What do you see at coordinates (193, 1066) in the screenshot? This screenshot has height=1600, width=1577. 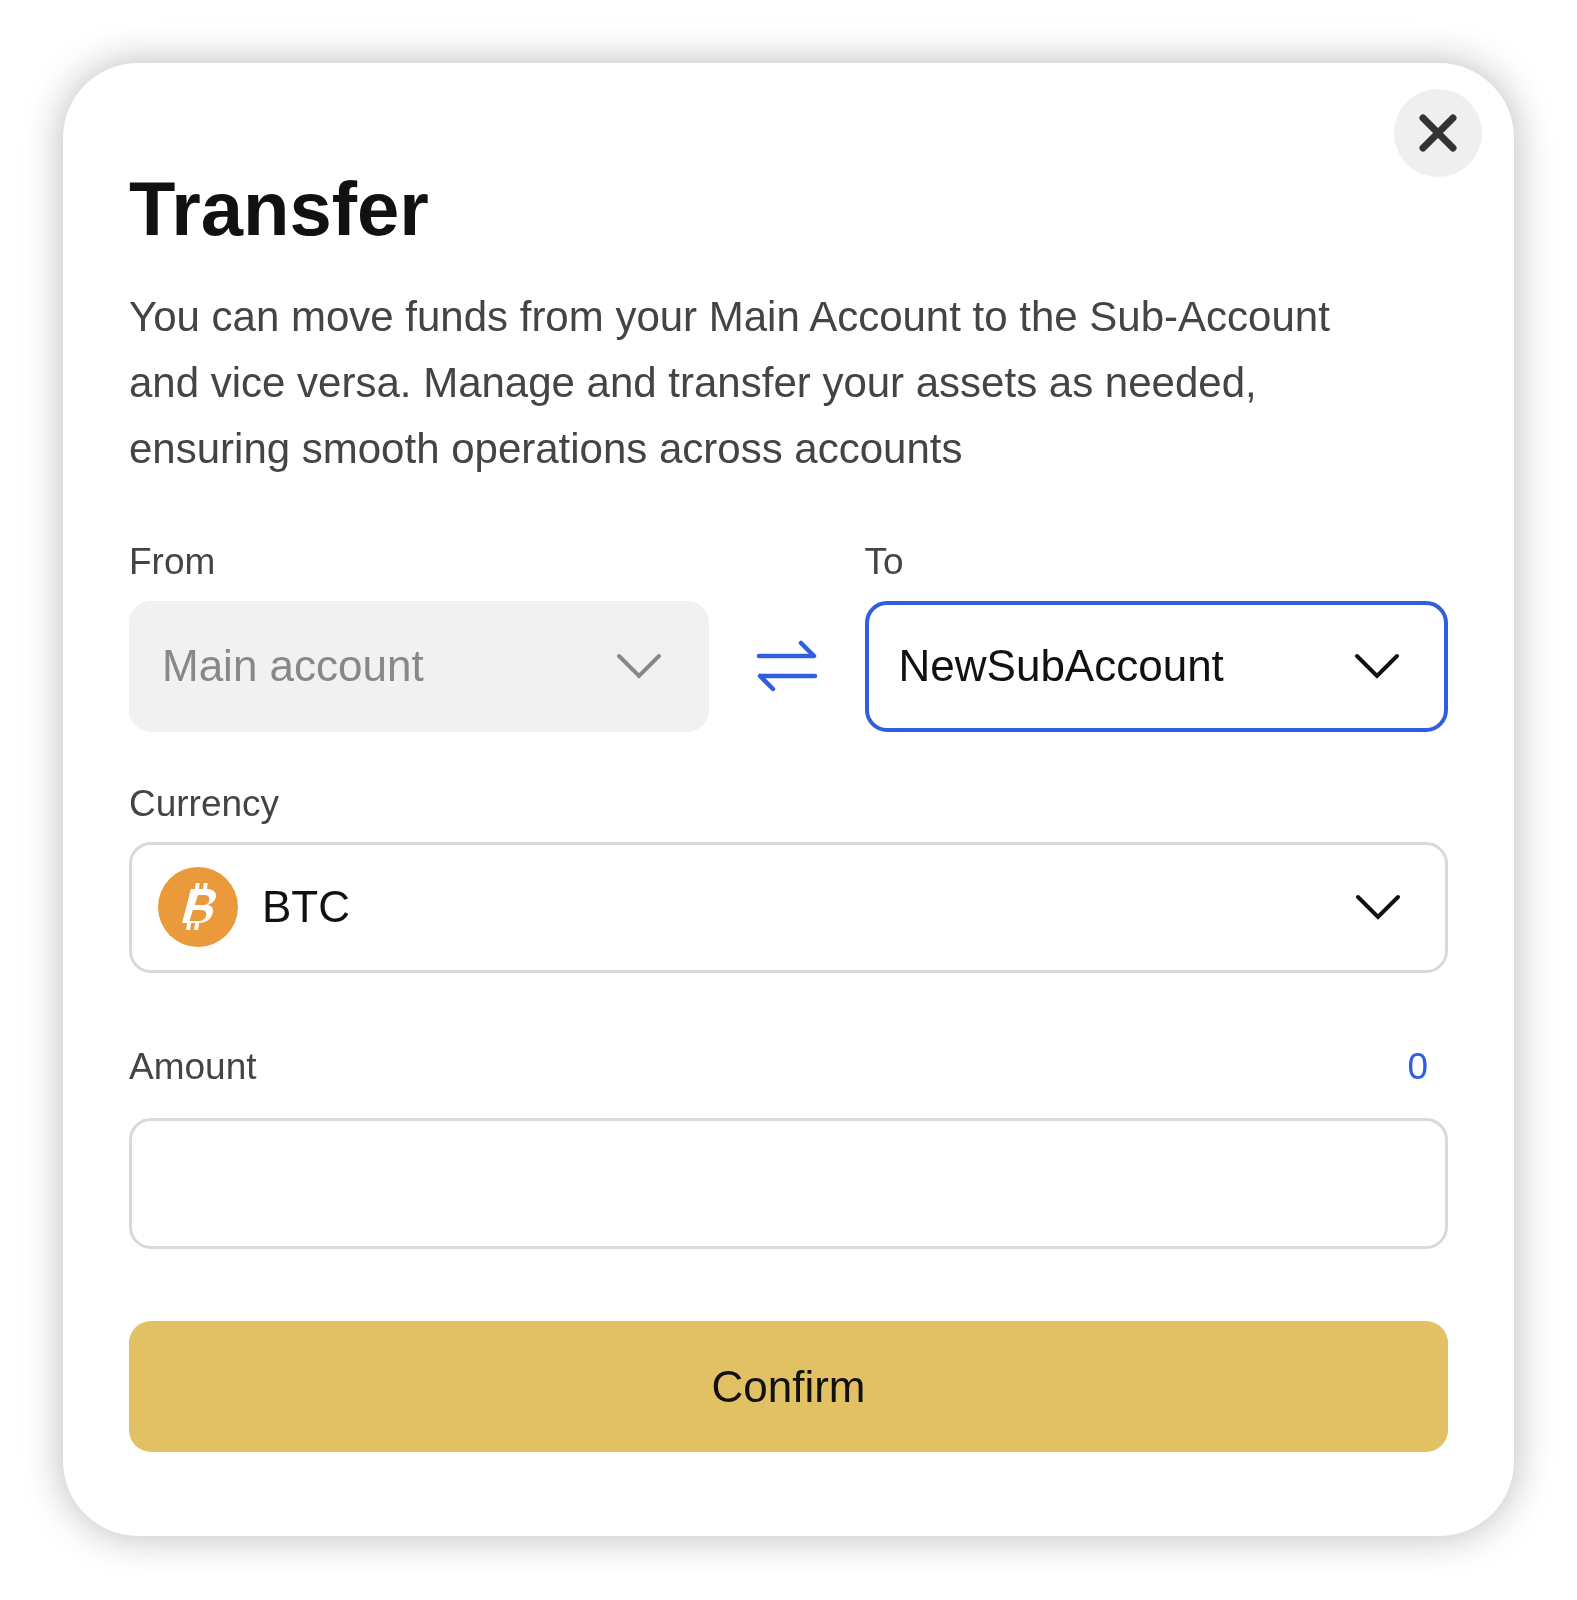 I see `amount-label: Amount` at bounding box center [193, 1066].